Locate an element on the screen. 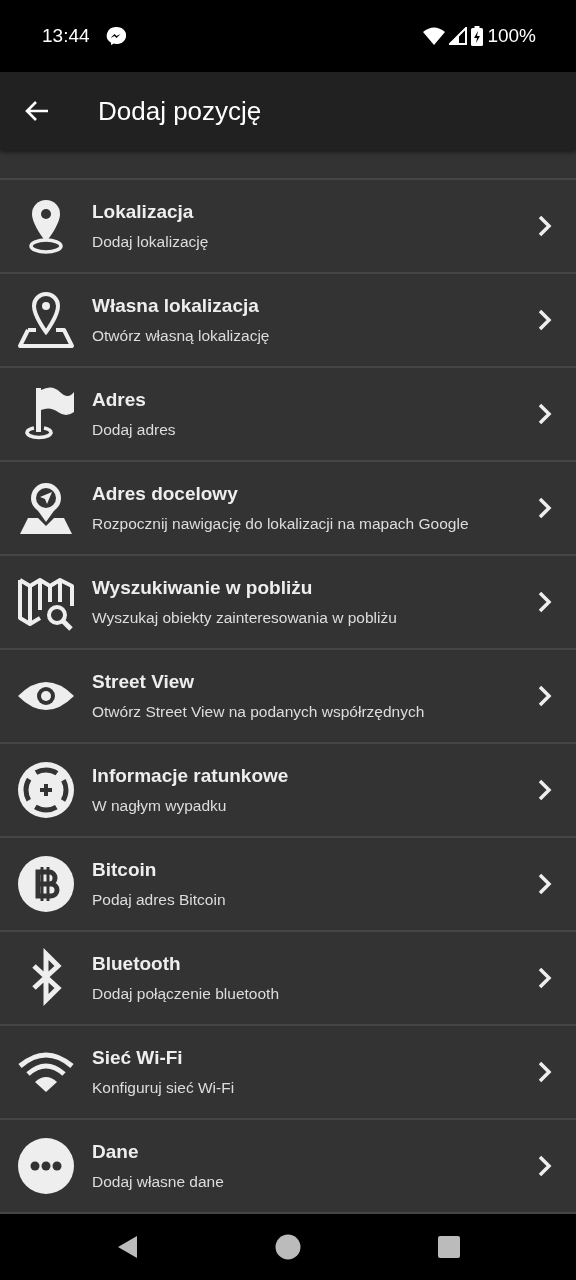  battery-icon is located at coordinates (477, 36).